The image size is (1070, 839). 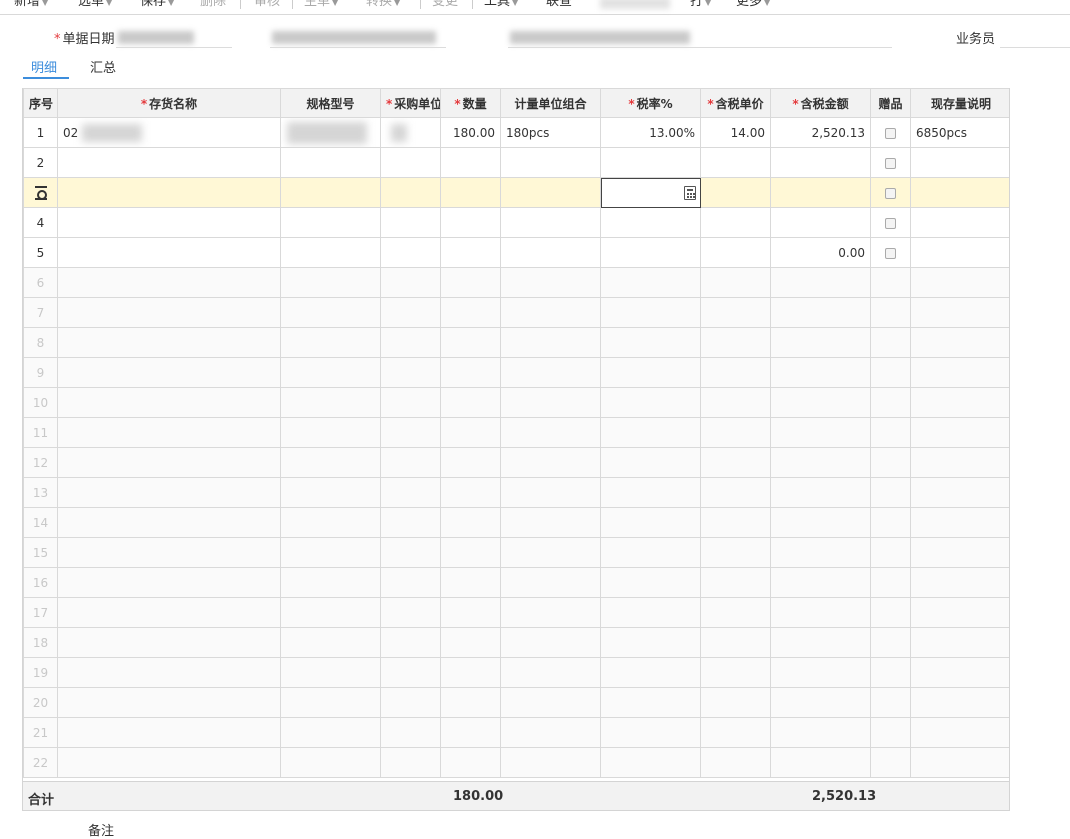 What do you see at coordinates (267, 6) in the screenshot?
I see `toolbar-audit-button: 审核` at bounding box center [267, 6].